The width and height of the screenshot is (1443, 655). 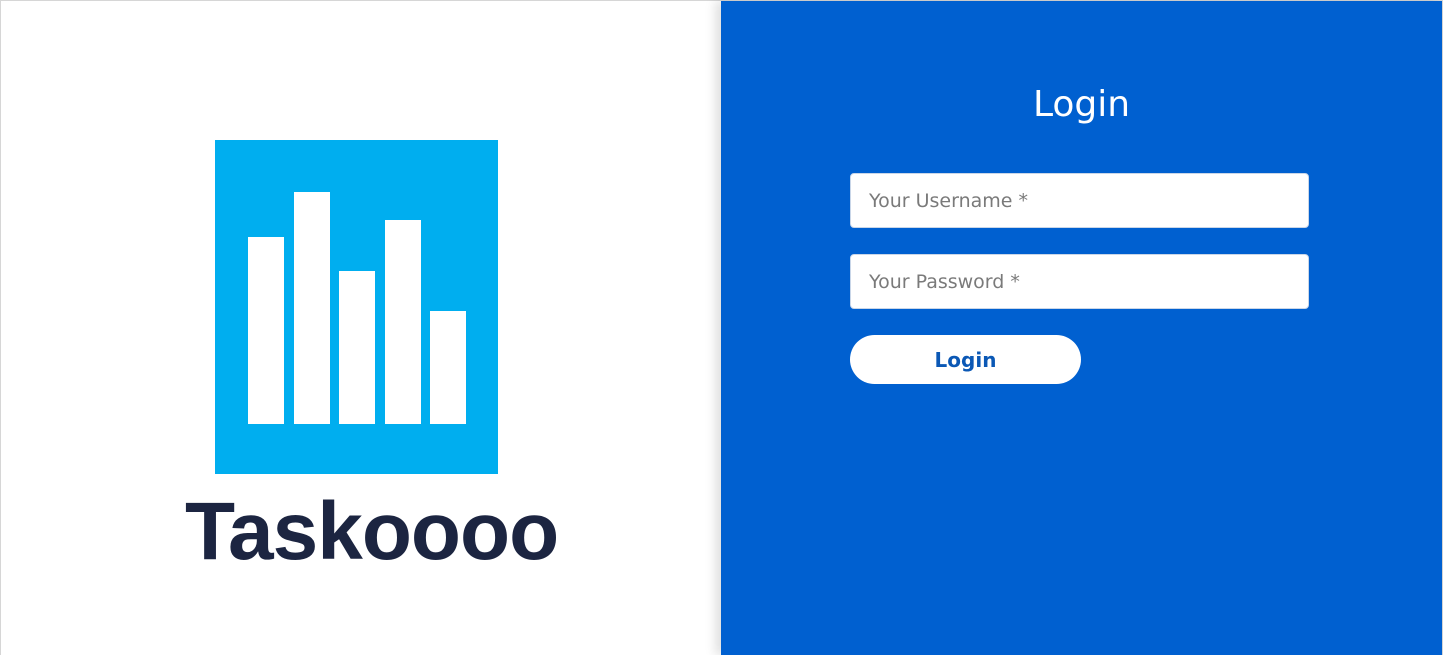 I want to click on bar-chart-icon, so click(x=356, y=307).